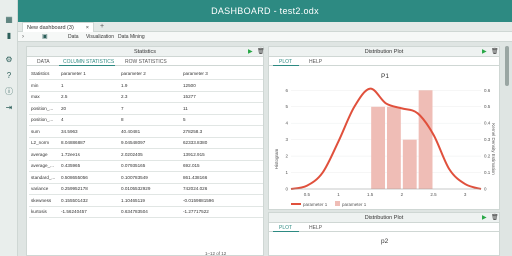  Describe the element at coordinates (265, 11) in the screenshot. I see `app-title: DASHBOARD - test2.odx` at that location.